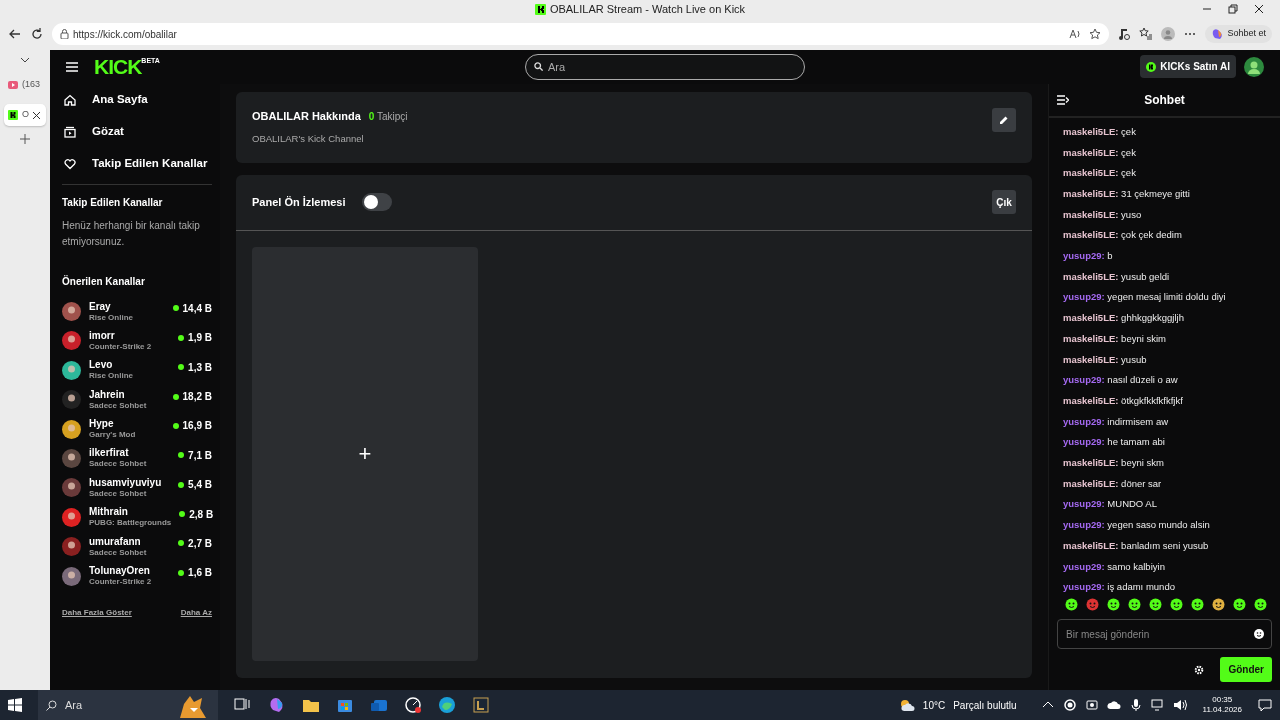 This screenshot has height=720, width=1280. I want to click on edit-button, so click(1004, 119).